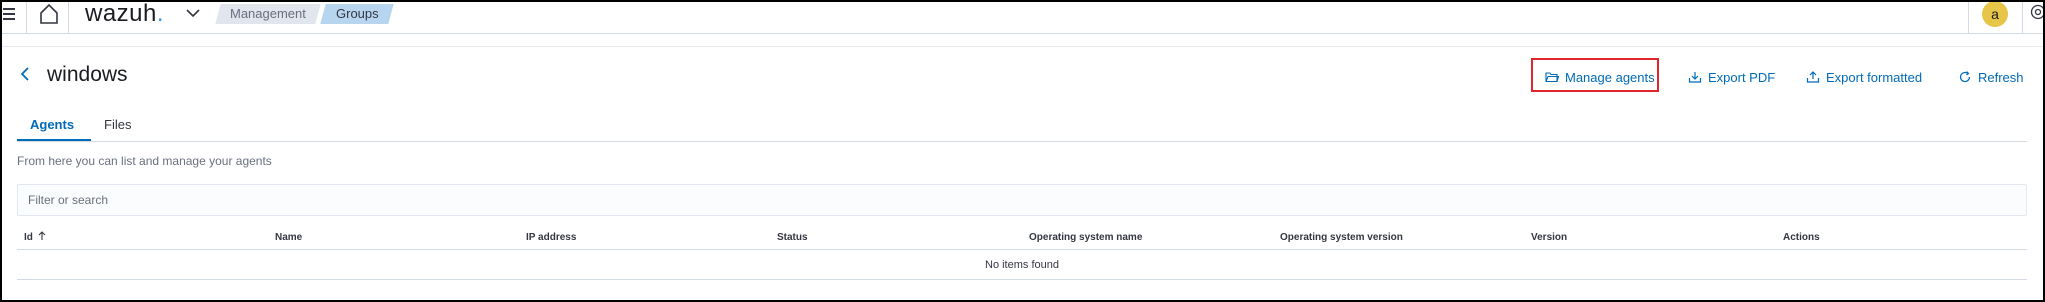 This screenshot has width=2045, height=302. I want to click on help-icon, so click(2037, 12).